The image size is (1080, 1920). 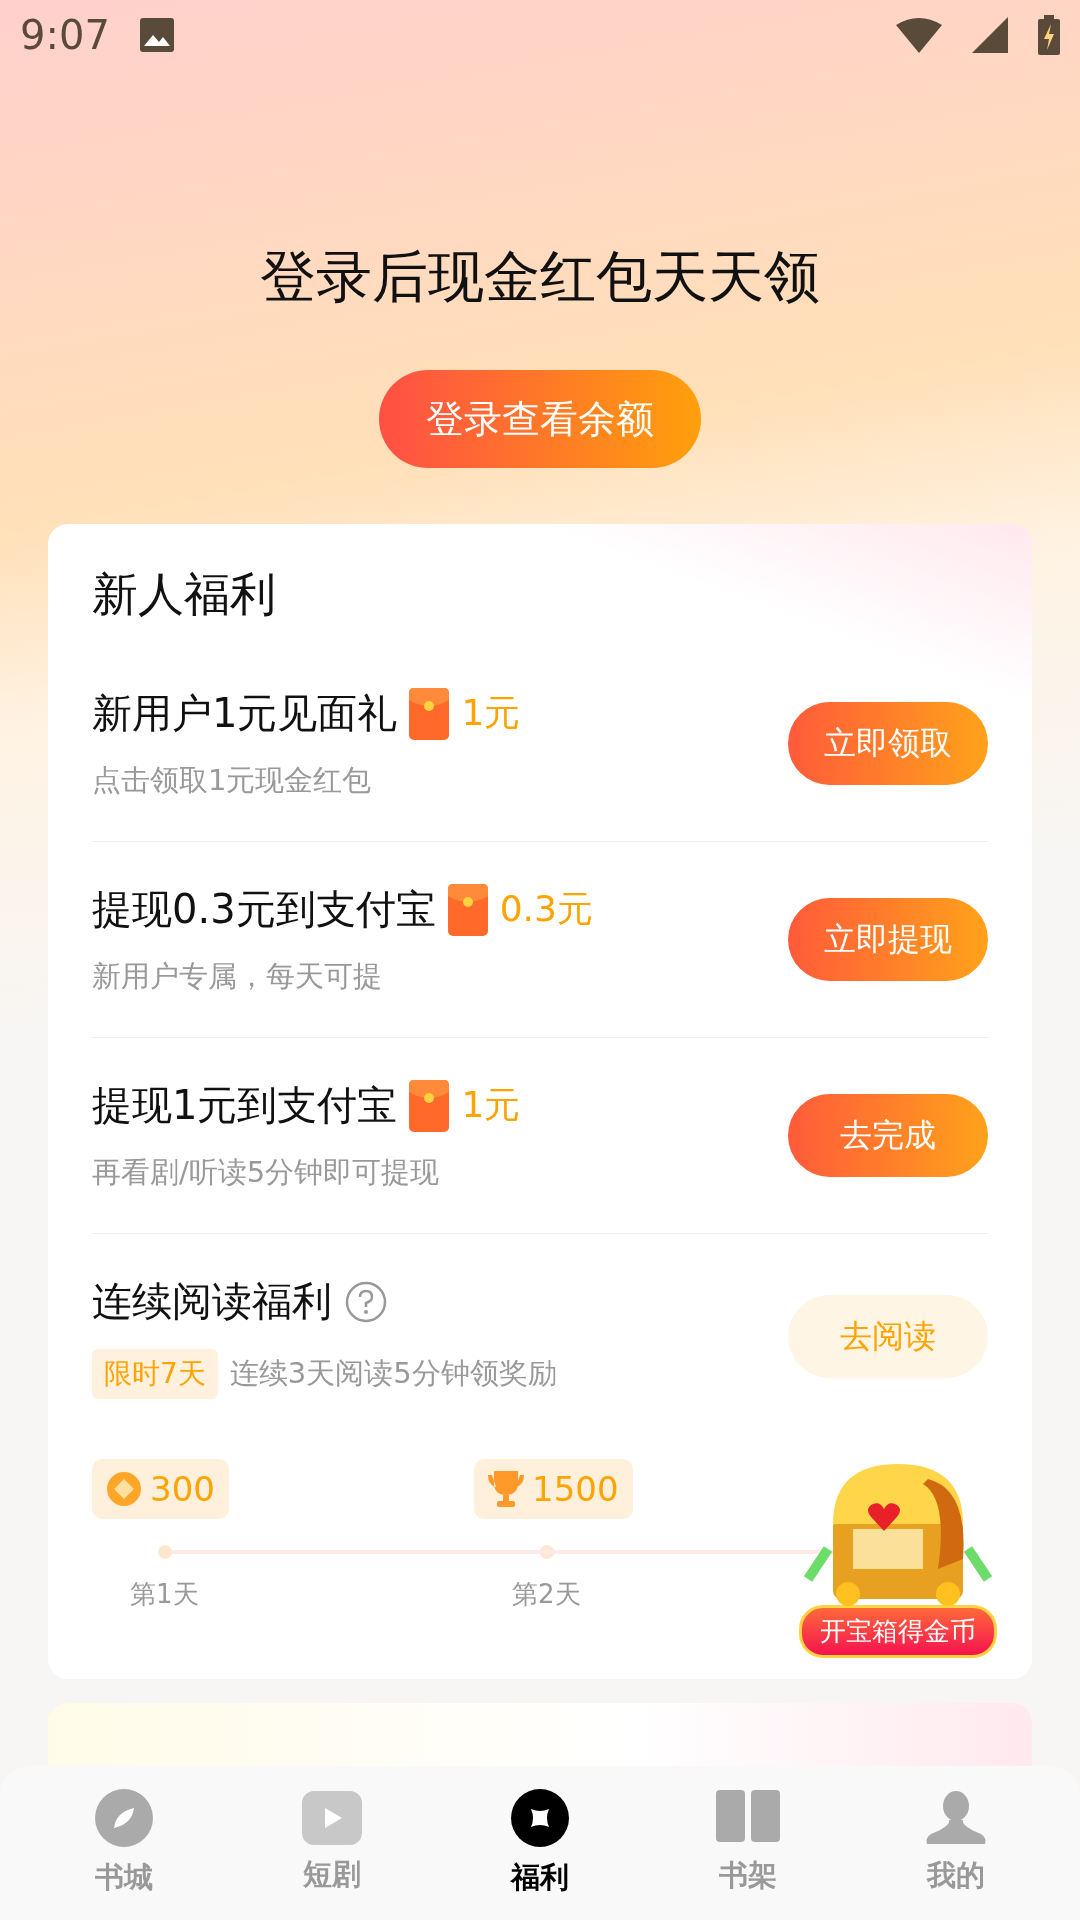 I want to click on nav-tab: 福利, so click(x=540, y=1843).